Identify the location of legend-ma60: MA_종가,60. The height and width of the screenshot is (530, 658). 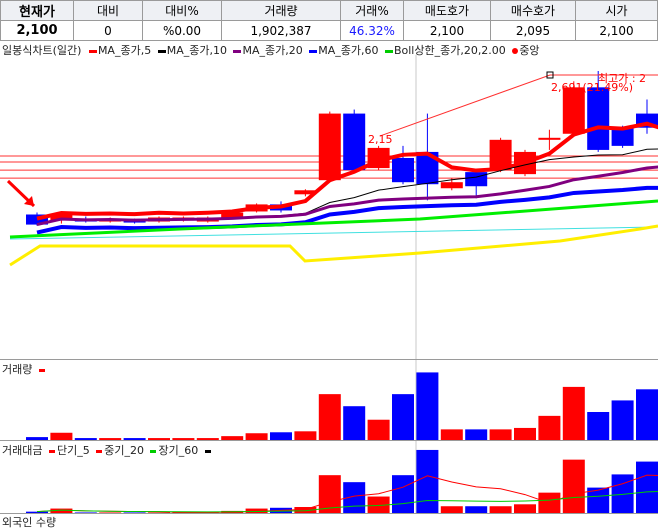
(348, 50).